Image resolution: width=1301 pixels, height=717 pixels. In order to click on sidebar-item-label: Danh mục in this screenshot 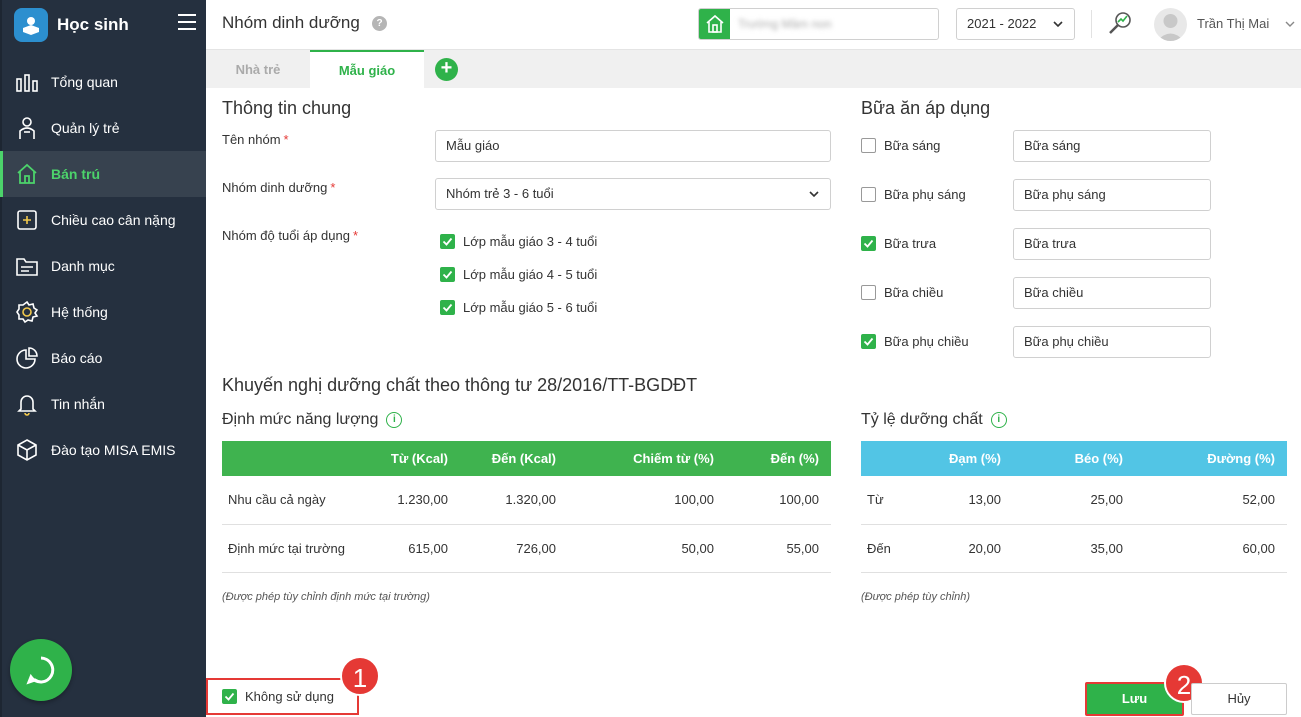, I will do `click(83, 266)`.